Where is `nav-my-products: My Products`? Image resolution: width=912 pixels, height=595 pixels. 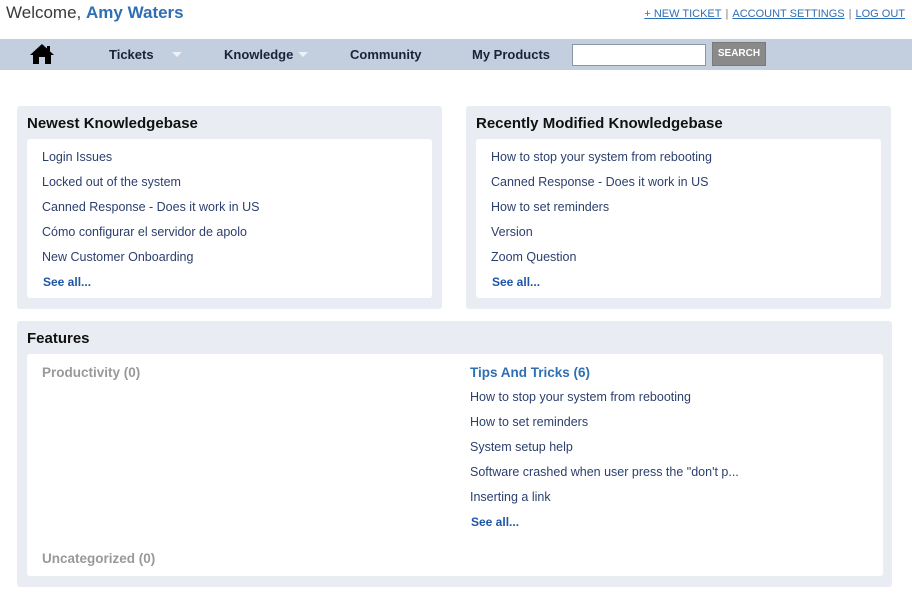 nav-my-products: My Products is located at coordinates (511, 54).